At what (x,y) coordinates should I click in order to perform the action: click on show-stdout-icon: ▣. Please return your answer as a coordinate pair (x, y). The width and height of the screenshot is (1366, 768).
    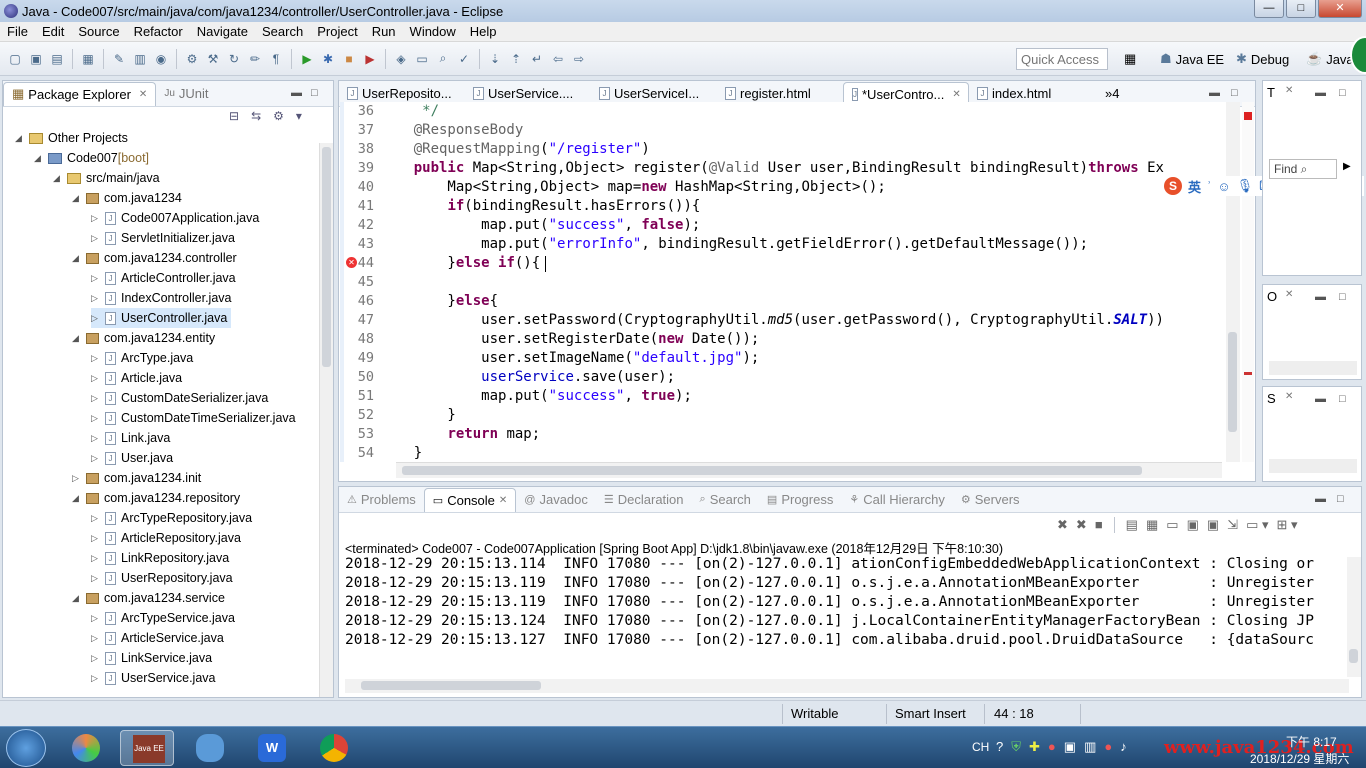
    Looking at the image, I should click on (1193, 525).